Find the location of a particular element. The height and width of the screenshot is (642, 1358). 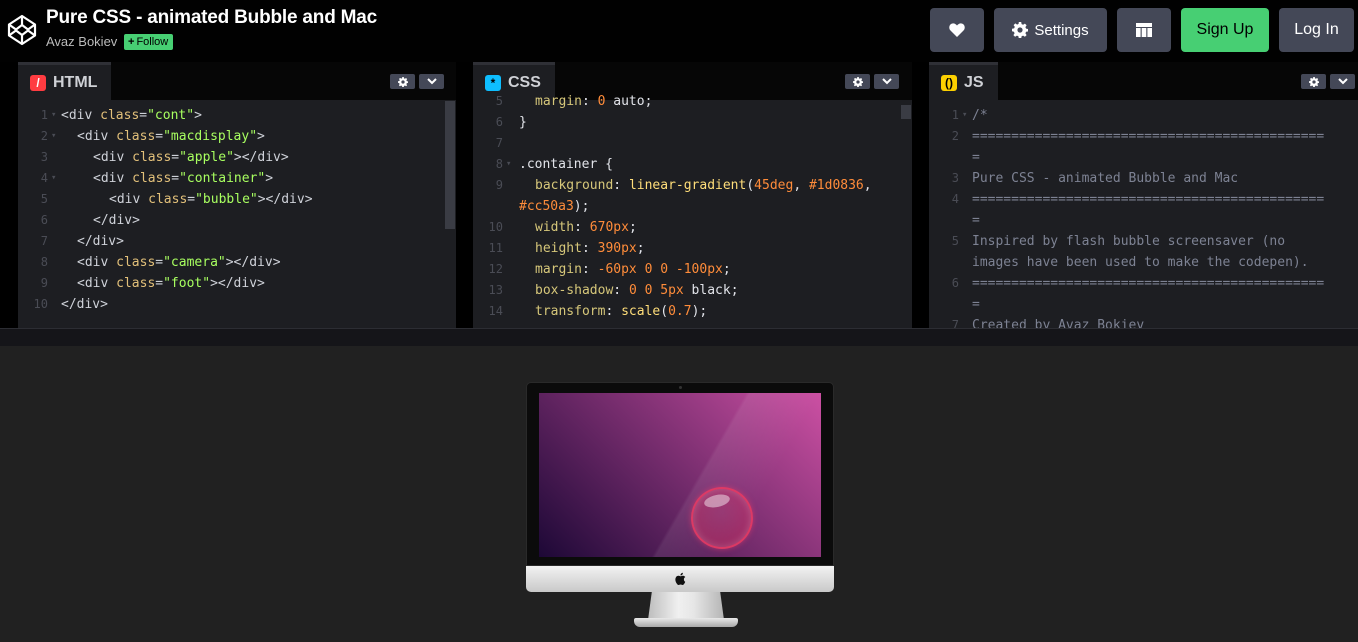

code-text: <div class="foot"></div> is located at coordinates (171, 283).